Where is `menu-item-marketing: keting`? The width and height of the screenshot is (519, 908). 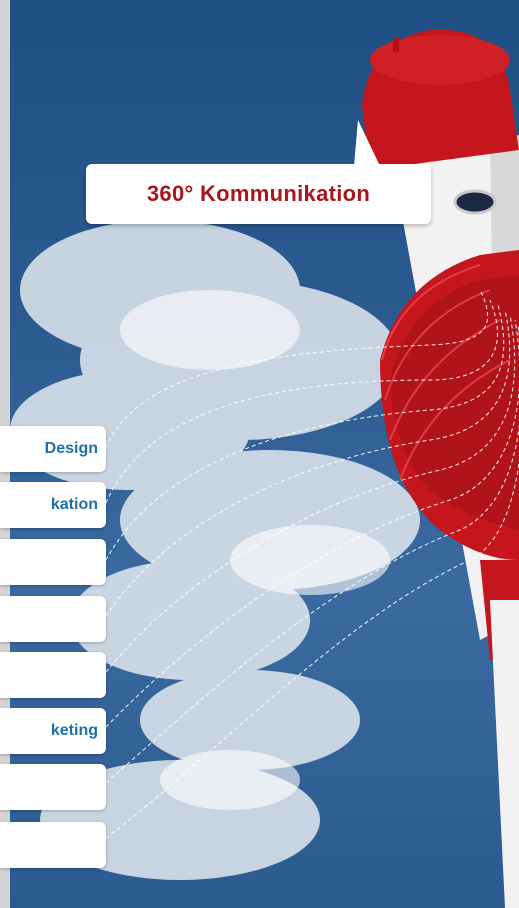 menu-item-marketing: keting is located at coordinates (53, 731).